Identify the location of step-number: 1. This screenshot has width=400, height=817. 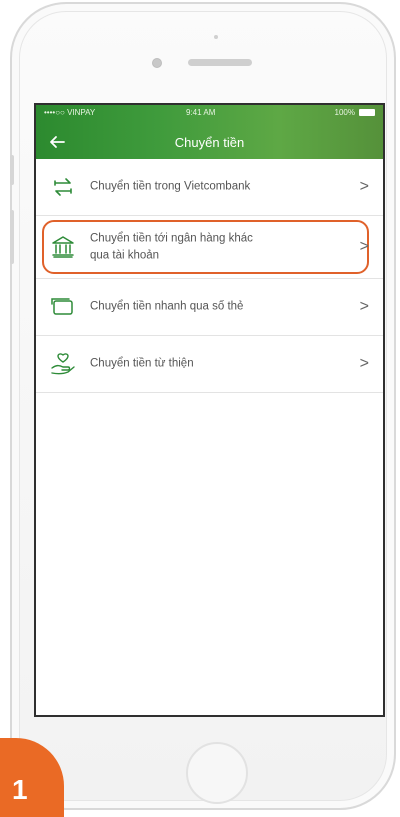
(20, 789).